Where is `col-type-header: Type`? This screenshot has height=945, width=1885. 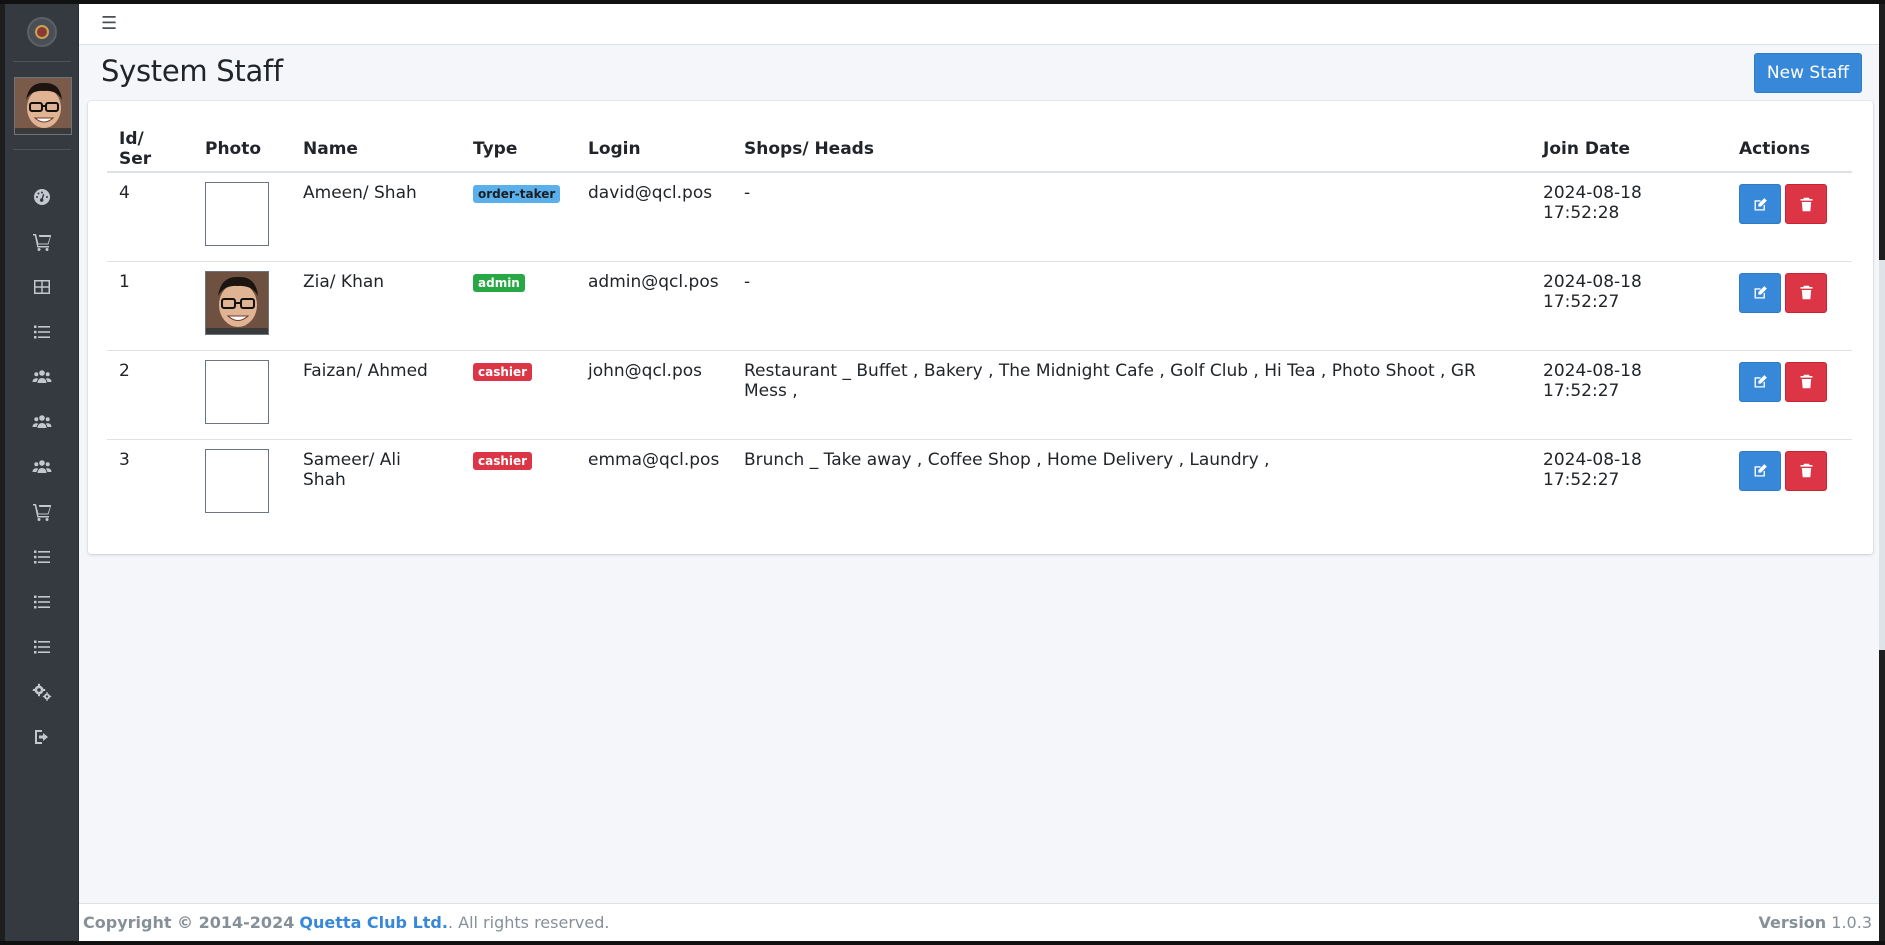
col-type-header: Type is located at coordinates (518, 149).